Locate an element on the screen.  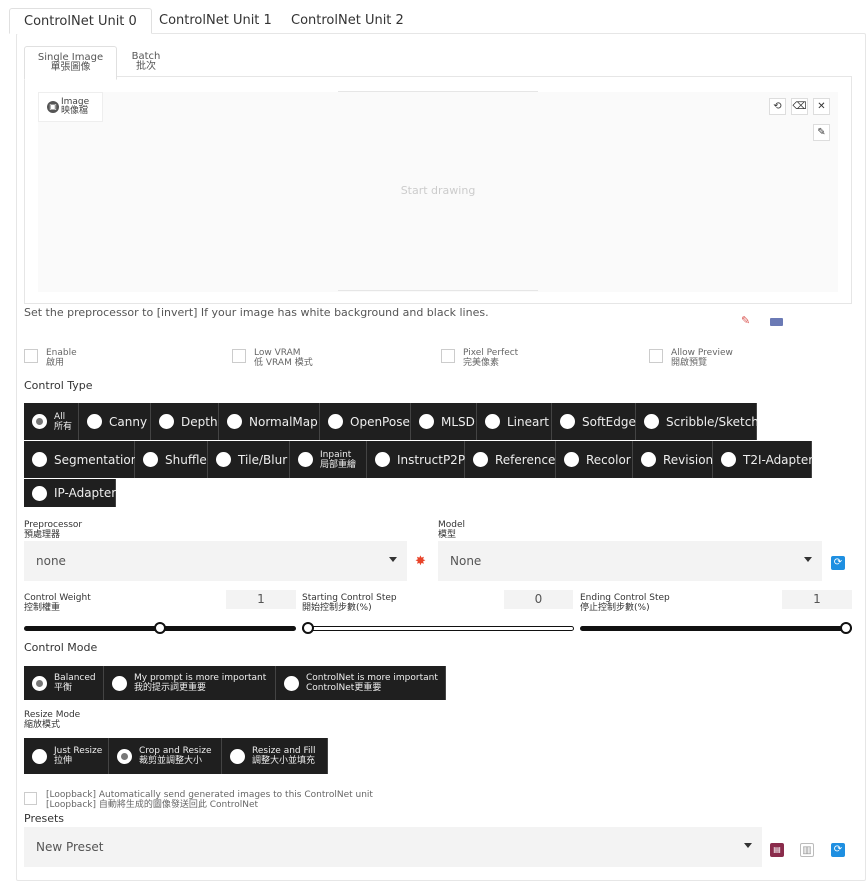
control-type-mlsd: MLSD is located at coordinates (444, 421).